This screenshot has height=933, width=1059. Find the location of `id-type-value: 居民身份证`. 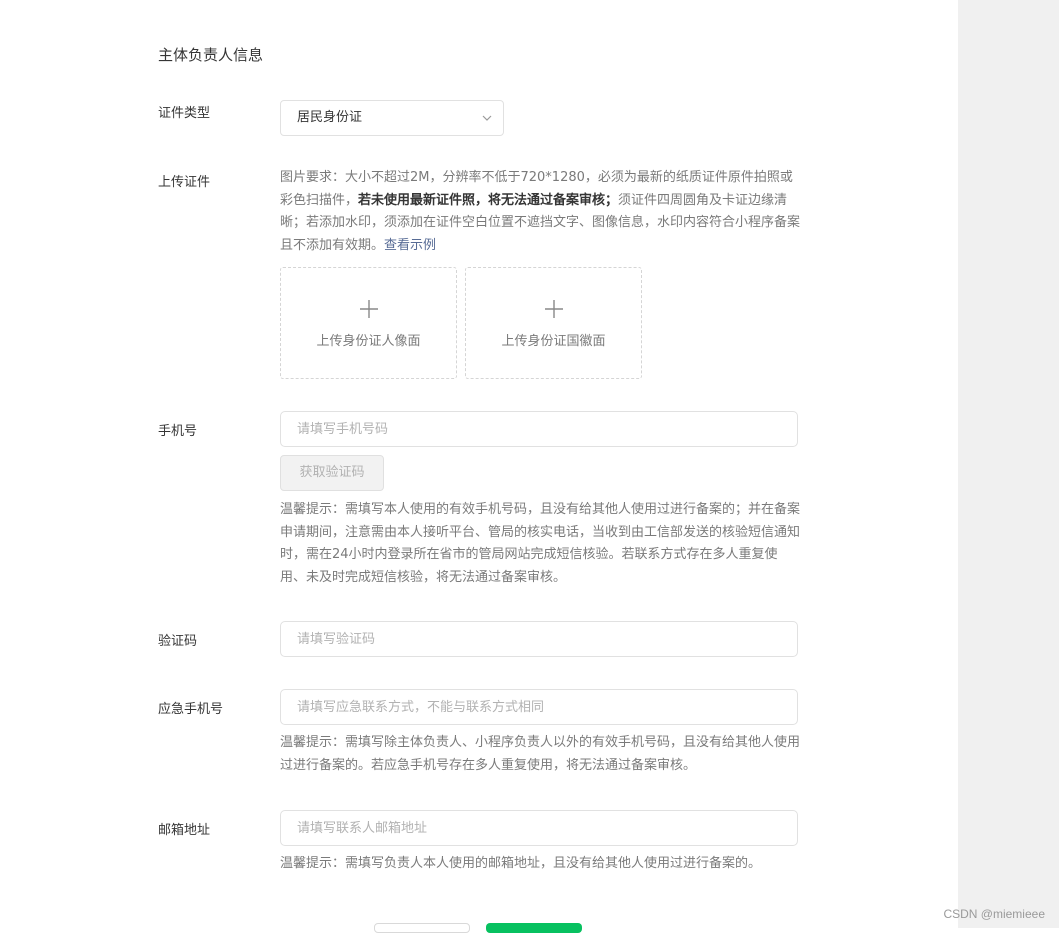

id-type-value: 居民身份证 is located at coordinates (330, 117).